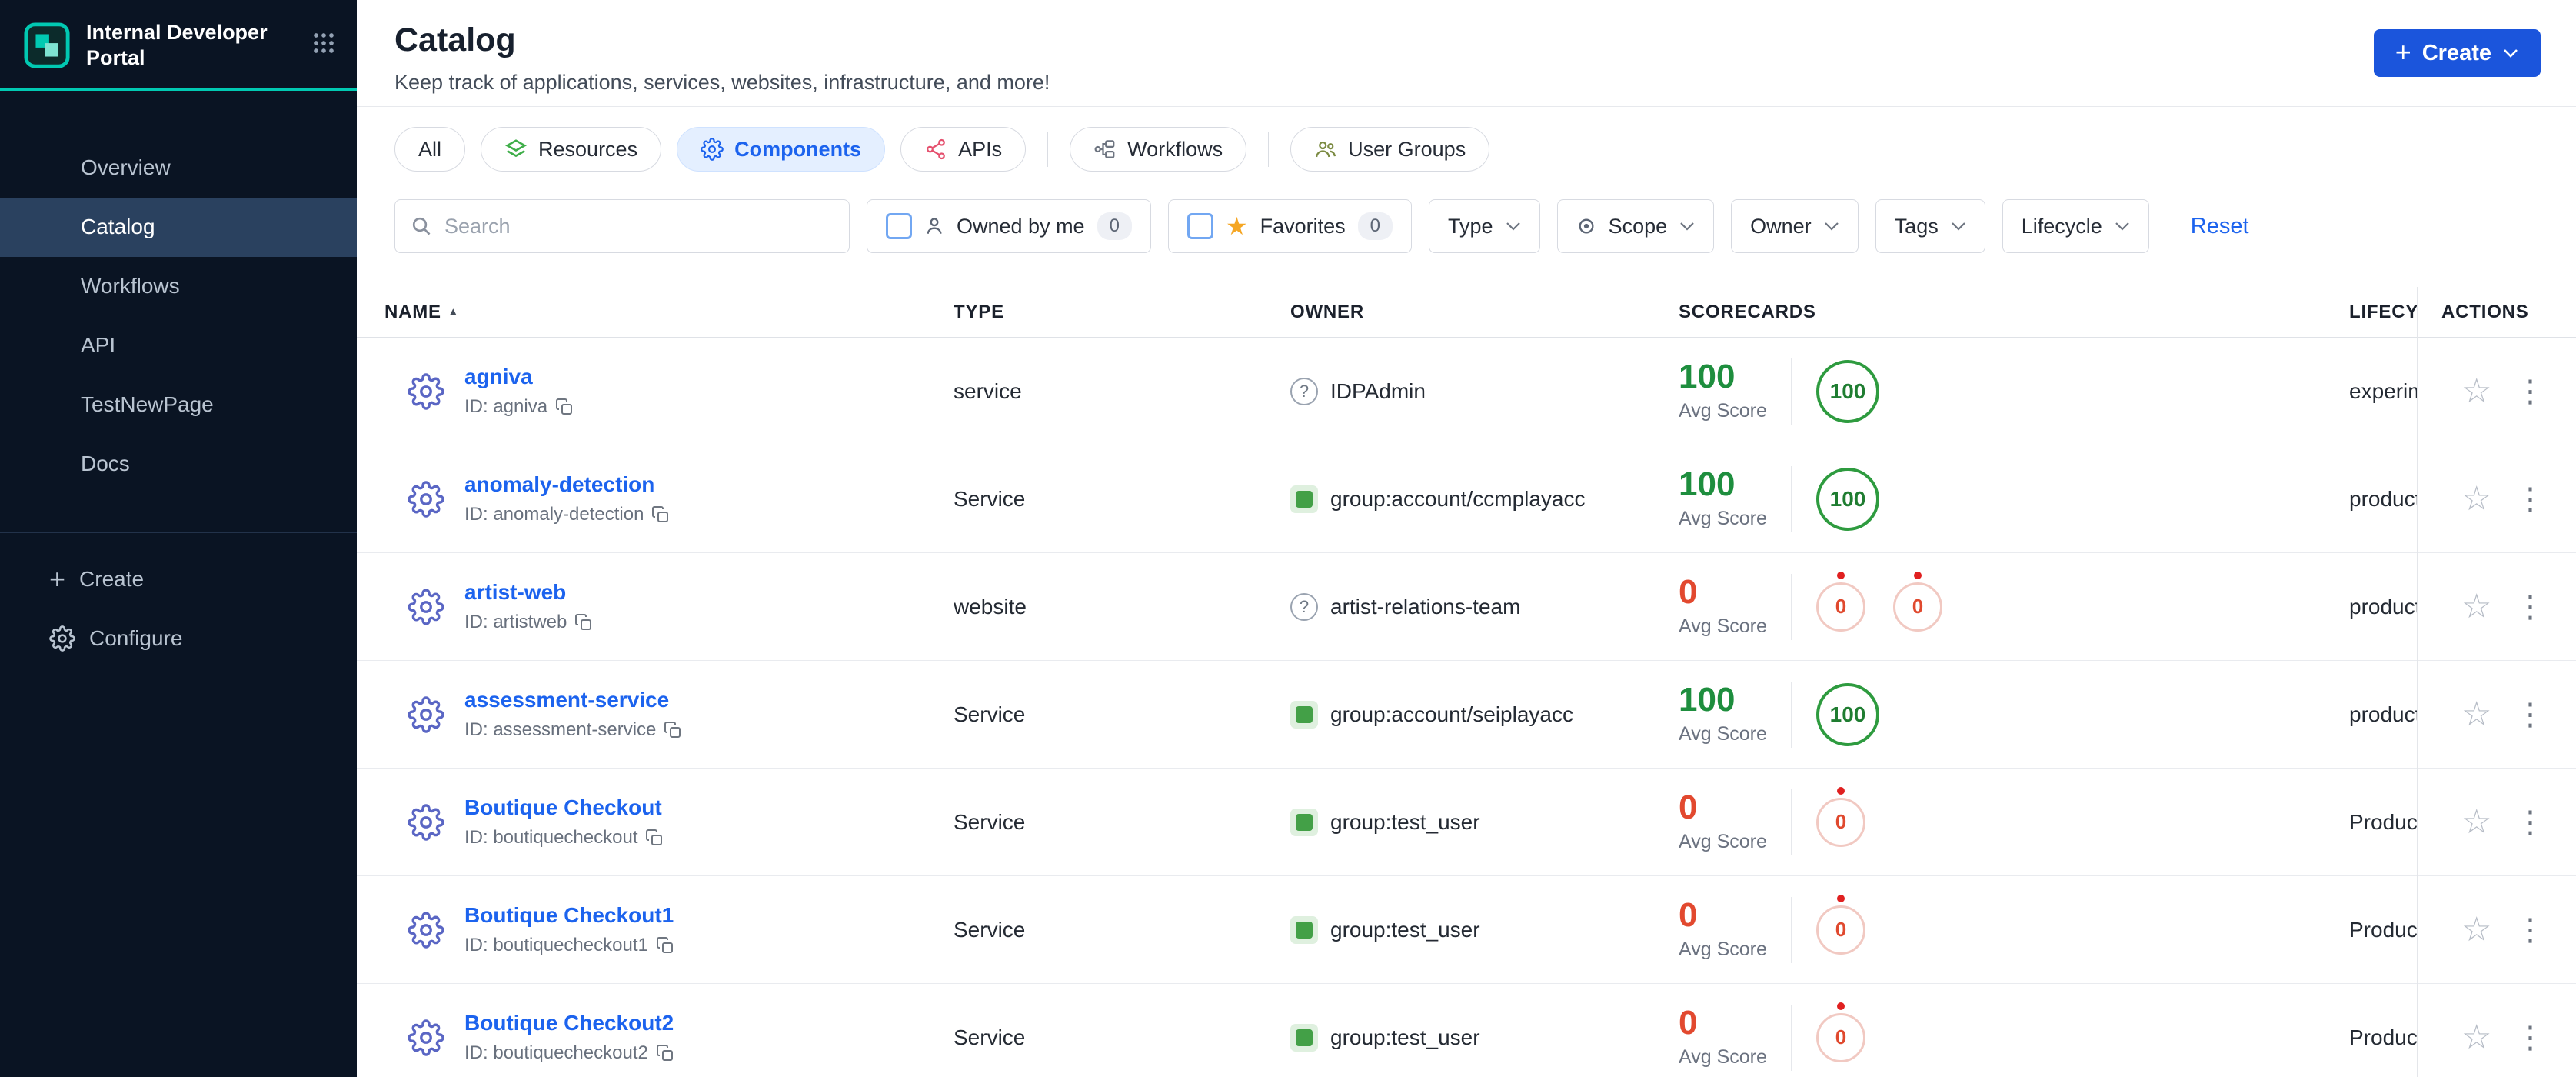  I want to click on sidebar-item-catalog: Catalog, so click(178, 227).